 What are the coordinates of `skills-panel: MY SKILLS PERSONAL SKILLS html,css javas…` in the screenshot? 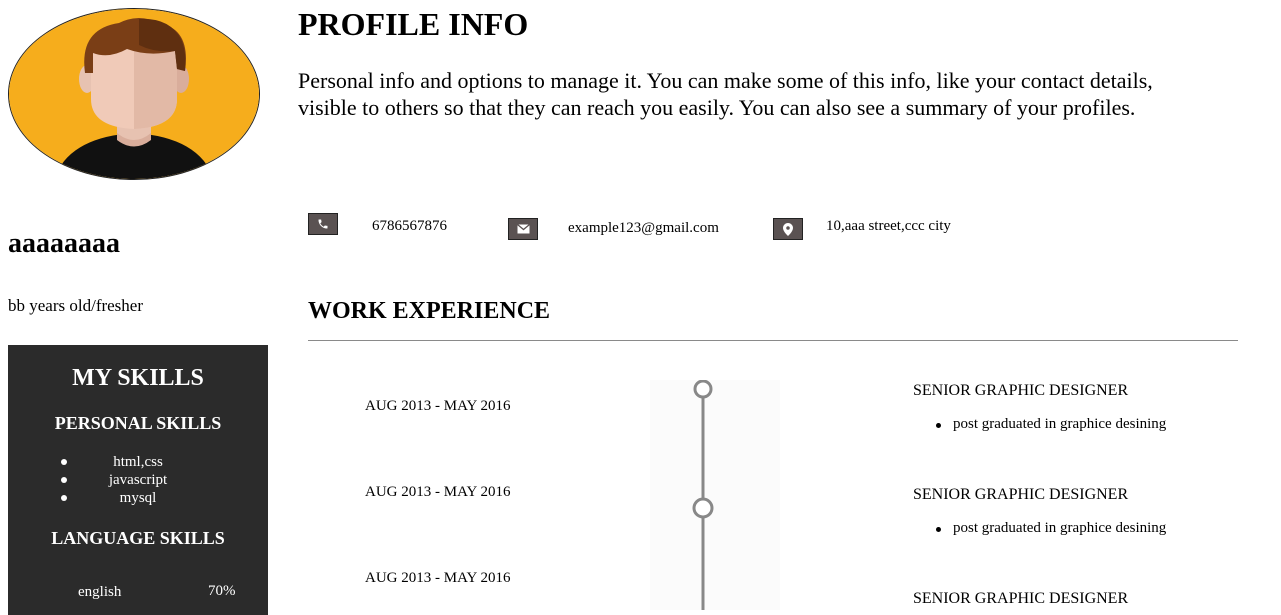 It's located at (138, 480).